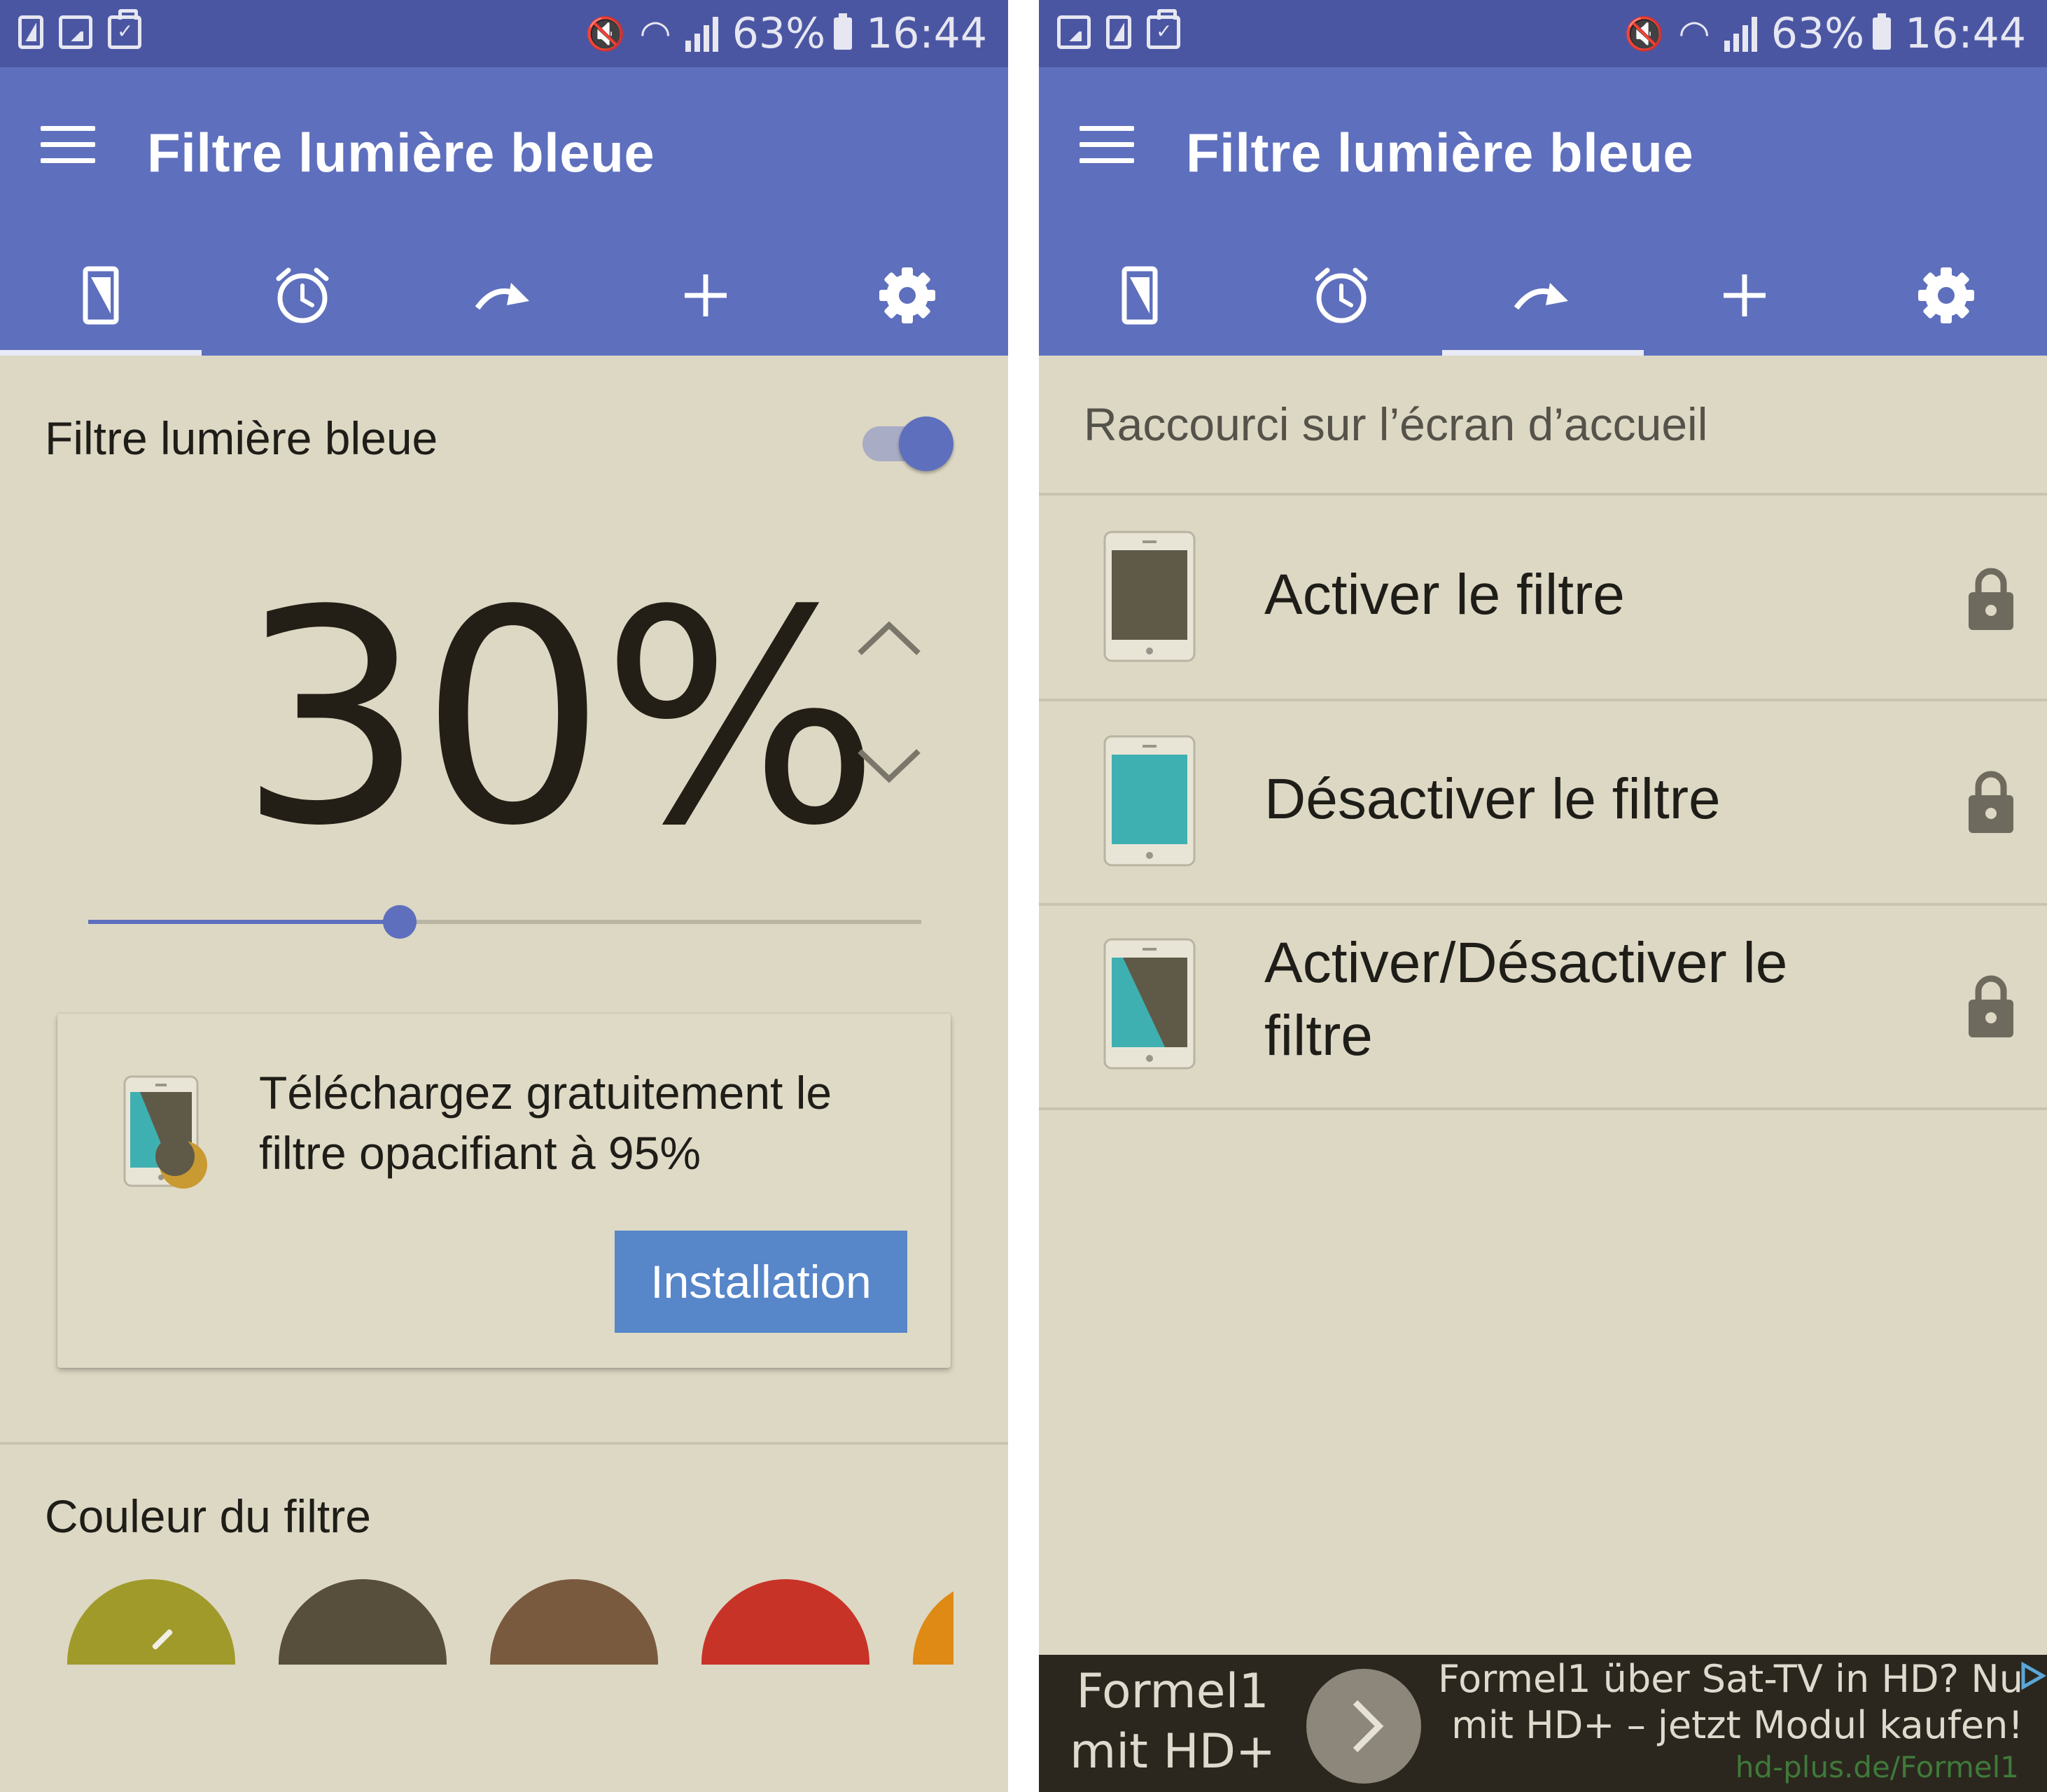 The width and height of the screenshot is (2047, 1792). I want to click on phone-half-icon, so click(1149, 1004).